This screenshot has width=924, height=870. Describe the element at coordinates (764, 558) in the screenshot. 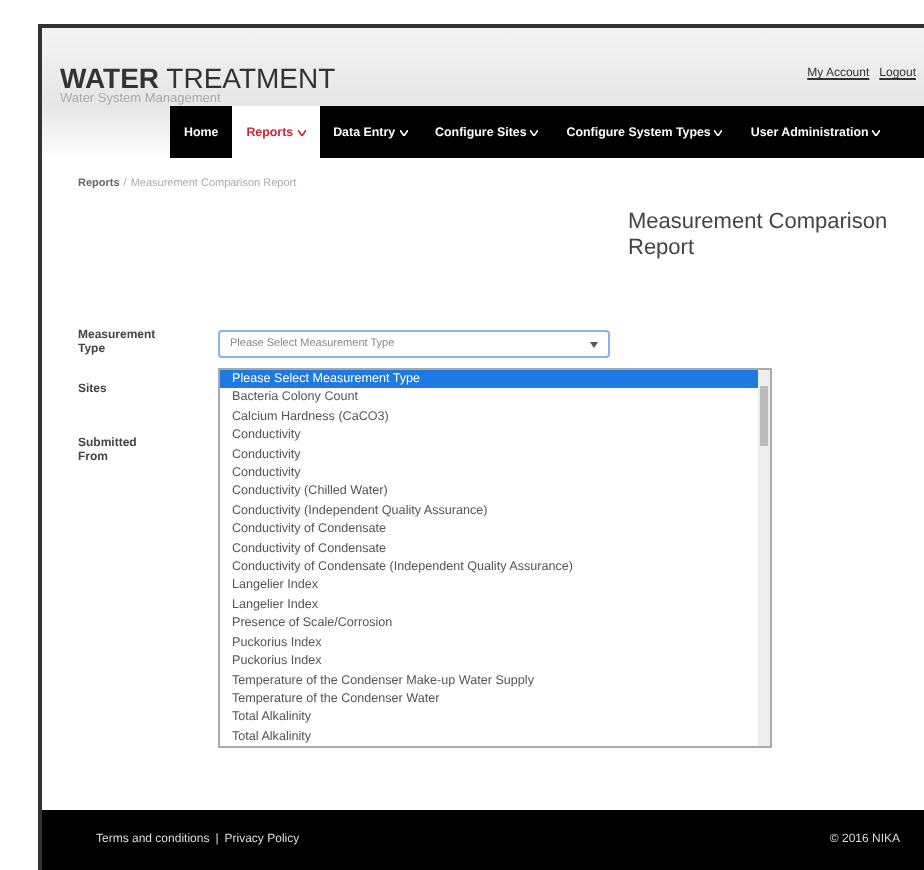

I see `scrollbar` at that location.